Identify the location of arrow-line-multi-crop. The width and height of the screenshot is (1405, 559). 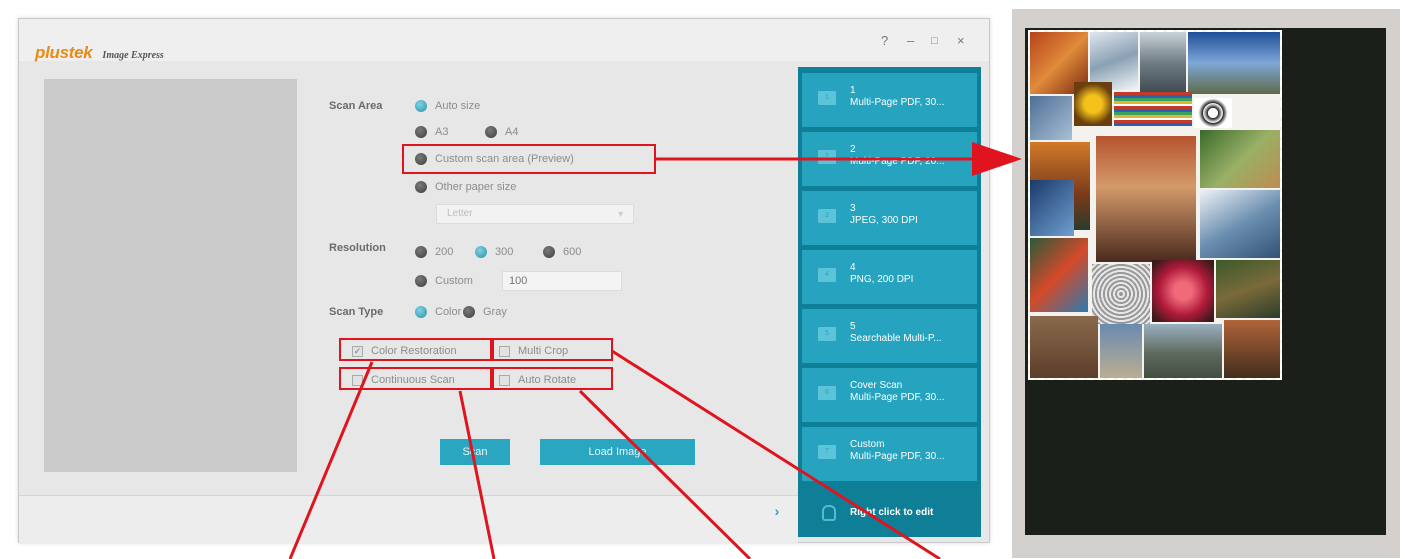
(776, 454).